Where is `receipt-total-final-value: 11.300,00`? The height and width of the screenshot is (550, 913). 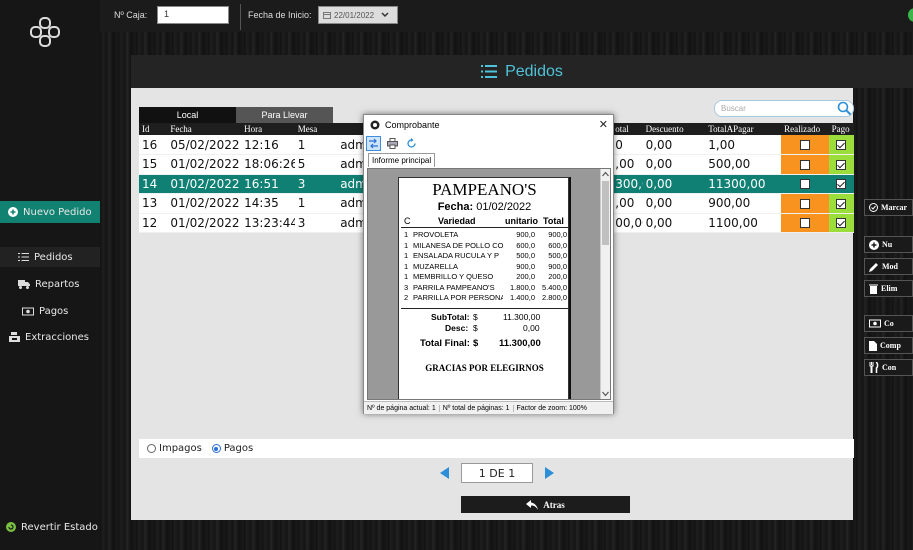
receipt-total-final-value: 11.300,00 is located at coordinates (520, 343).